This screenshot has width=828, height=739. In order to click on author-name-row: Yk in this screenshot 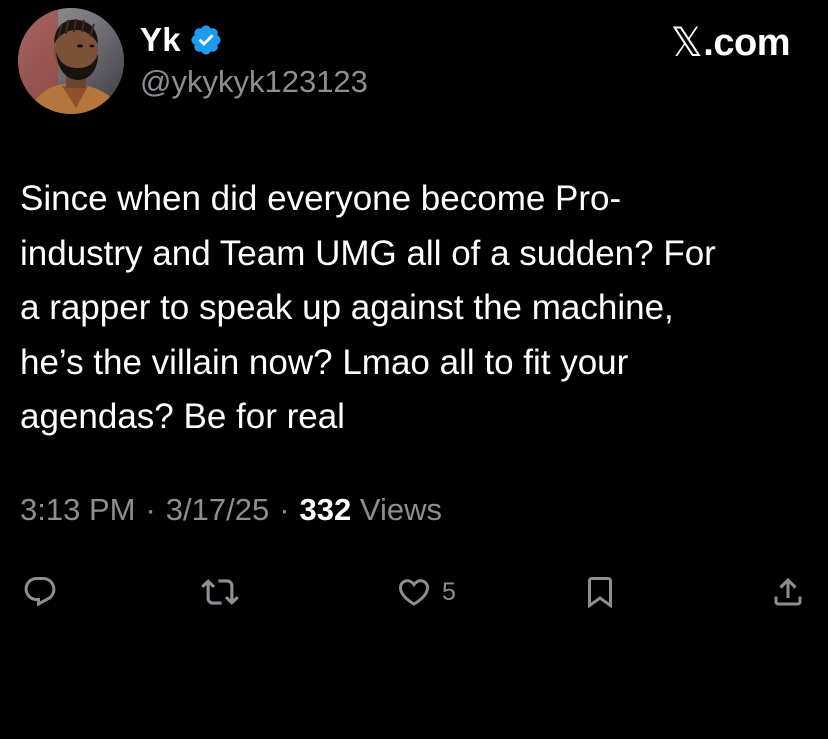, I will do `click(181, 40)`.